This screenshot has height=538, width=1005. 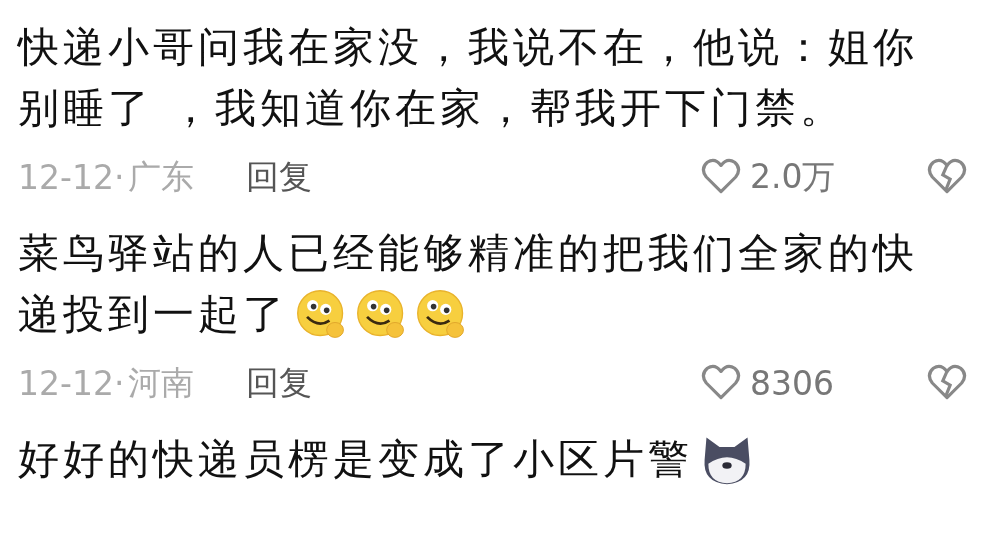 What do you see at coordinates (161, 382) in the screenshot?
I see `comment-location: 河南` at bounding box center [161, 382].